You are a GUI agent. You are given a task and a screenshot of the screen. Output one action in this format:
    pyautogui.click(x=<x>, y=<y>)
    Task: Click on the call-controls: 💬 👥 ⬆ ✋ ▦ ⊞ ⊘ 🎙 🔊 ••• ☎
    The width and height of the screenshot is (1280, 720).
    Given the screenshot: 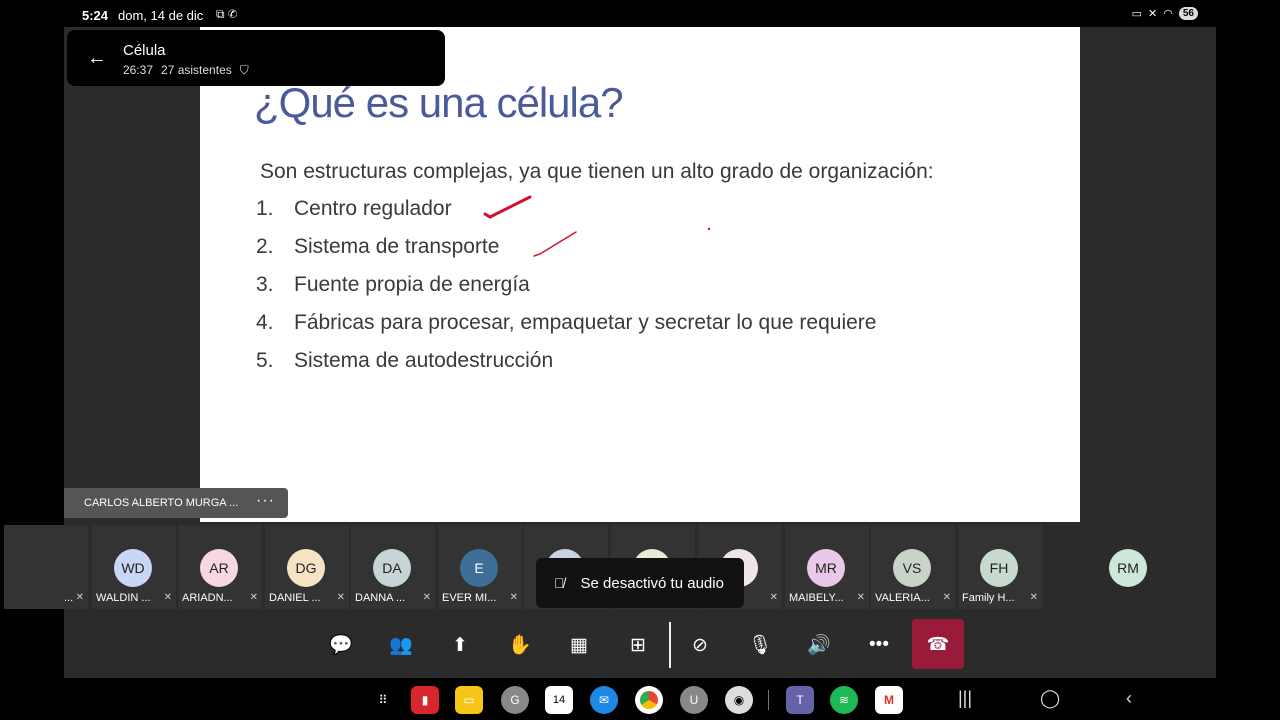 What is the action you would take?
    pyautogui.click(x=640, y=645)
    